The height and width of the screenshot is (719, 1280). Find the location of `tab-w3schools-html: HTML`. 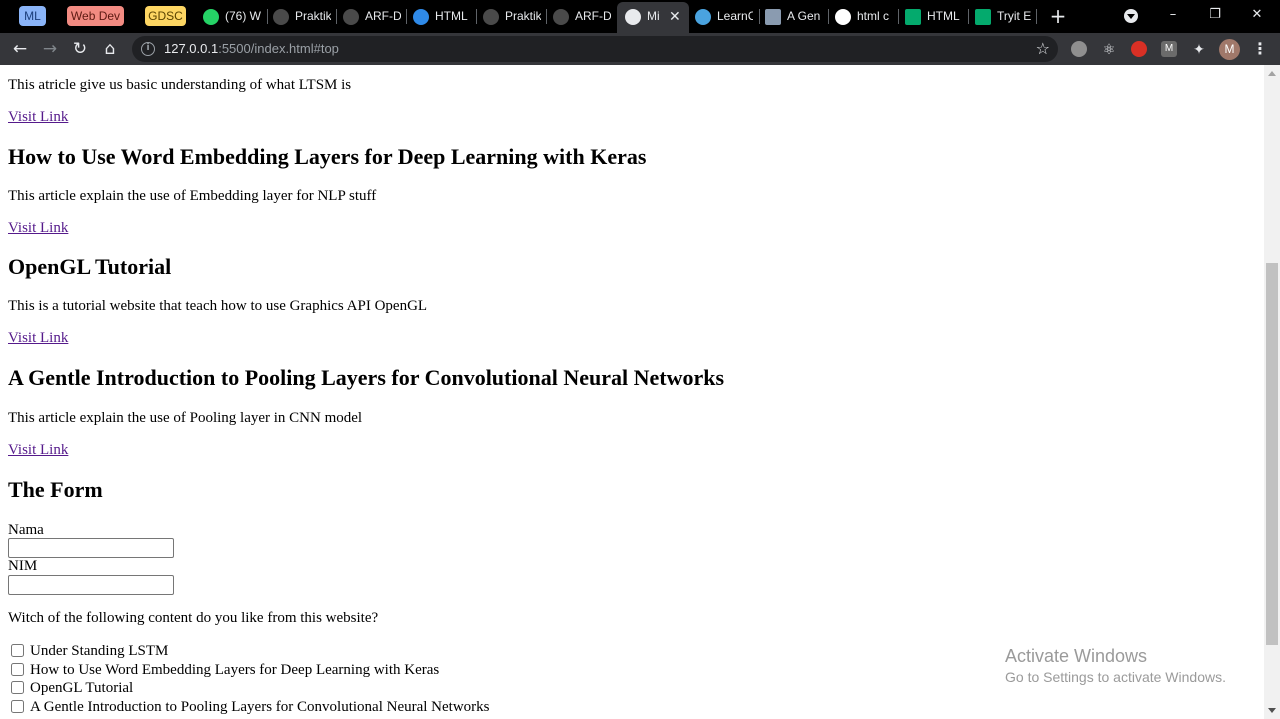

tab-w3schools-html: HTML is located at coordinates (934, 16).